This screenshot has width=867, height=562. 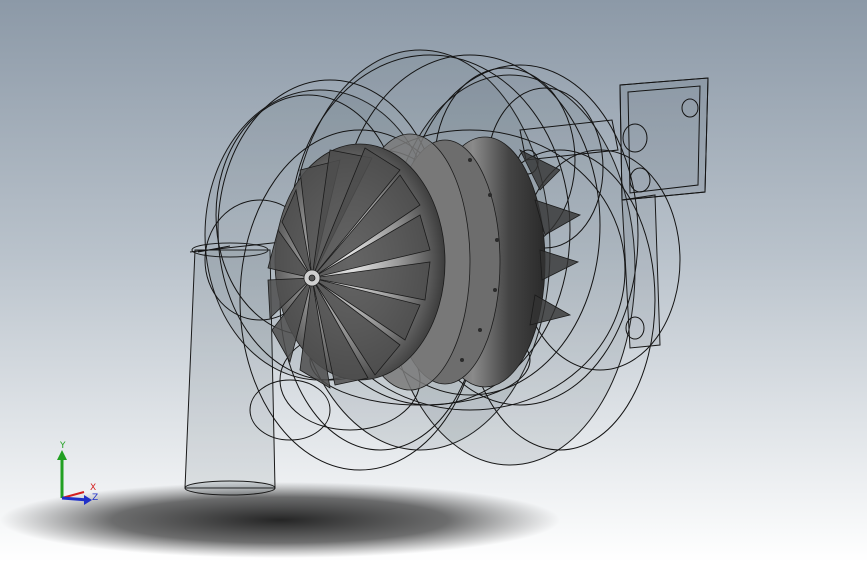 I want to click on x-label: X, so click(x=93, y=488).